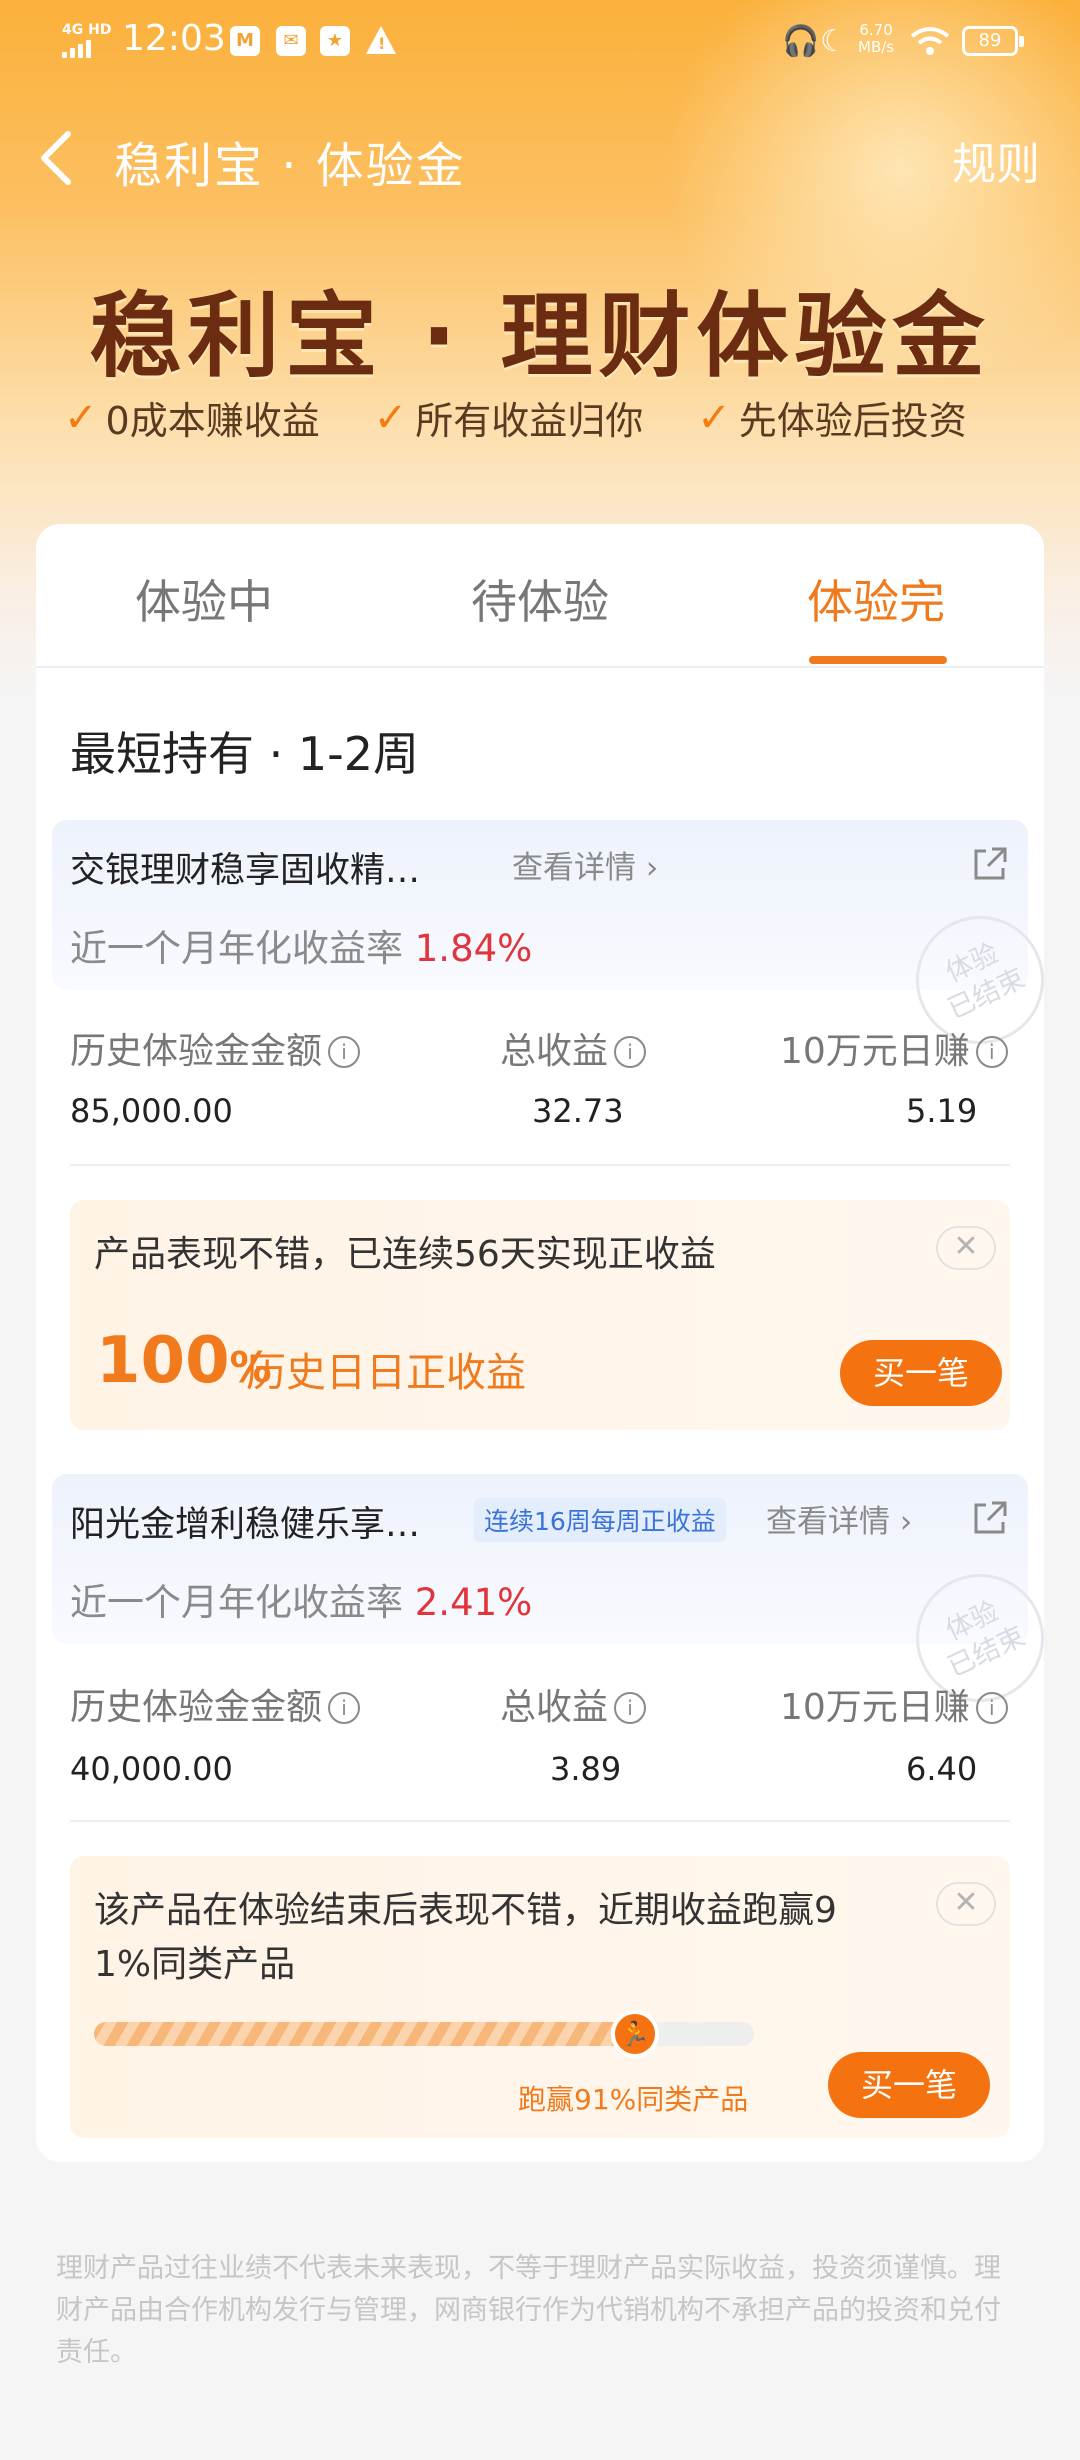 This screenshot has height=2460, width=1080. What do you see at coordinates (942, 1111) in the screenshot?
I see `stat-value-daily: 5.19` at bounding box center [942, 1111].